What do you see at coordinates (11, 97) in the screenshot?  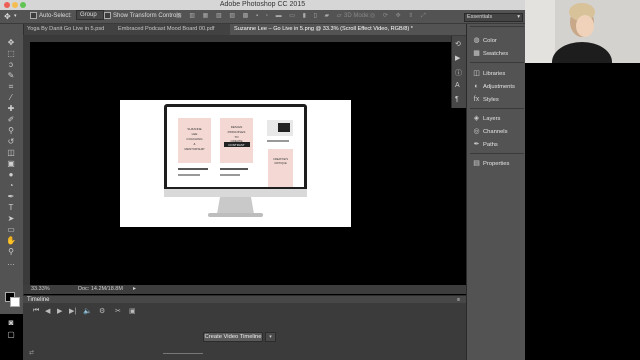 I see `eyedropper-tool-icon: ⁄` at bounding box center [11, 97].